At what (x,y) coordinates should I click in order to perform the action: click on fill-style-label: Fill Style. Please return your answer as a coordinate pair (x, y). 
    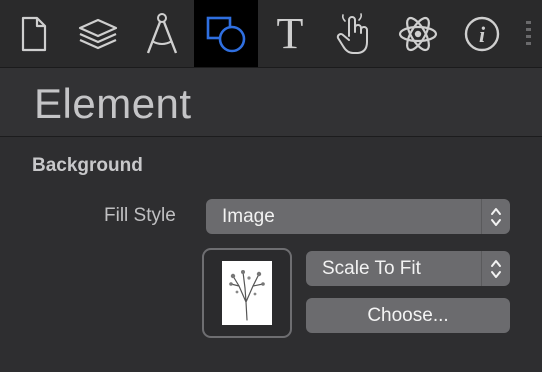
    Looking at the image, I should click on (140, 215).